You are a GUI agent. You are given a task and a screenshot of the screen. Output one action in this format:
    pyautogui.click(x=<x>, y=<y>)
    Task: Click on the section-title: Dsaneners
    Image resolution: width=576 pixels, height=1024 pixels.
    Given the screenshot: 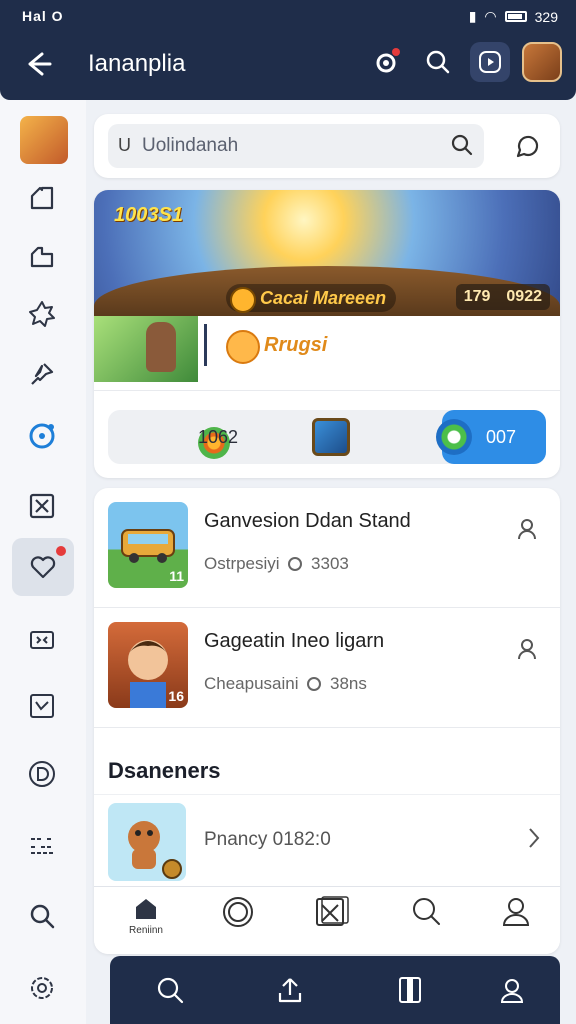 What is the action you would take?
    pyautogui.click(x=164, y=770)
    